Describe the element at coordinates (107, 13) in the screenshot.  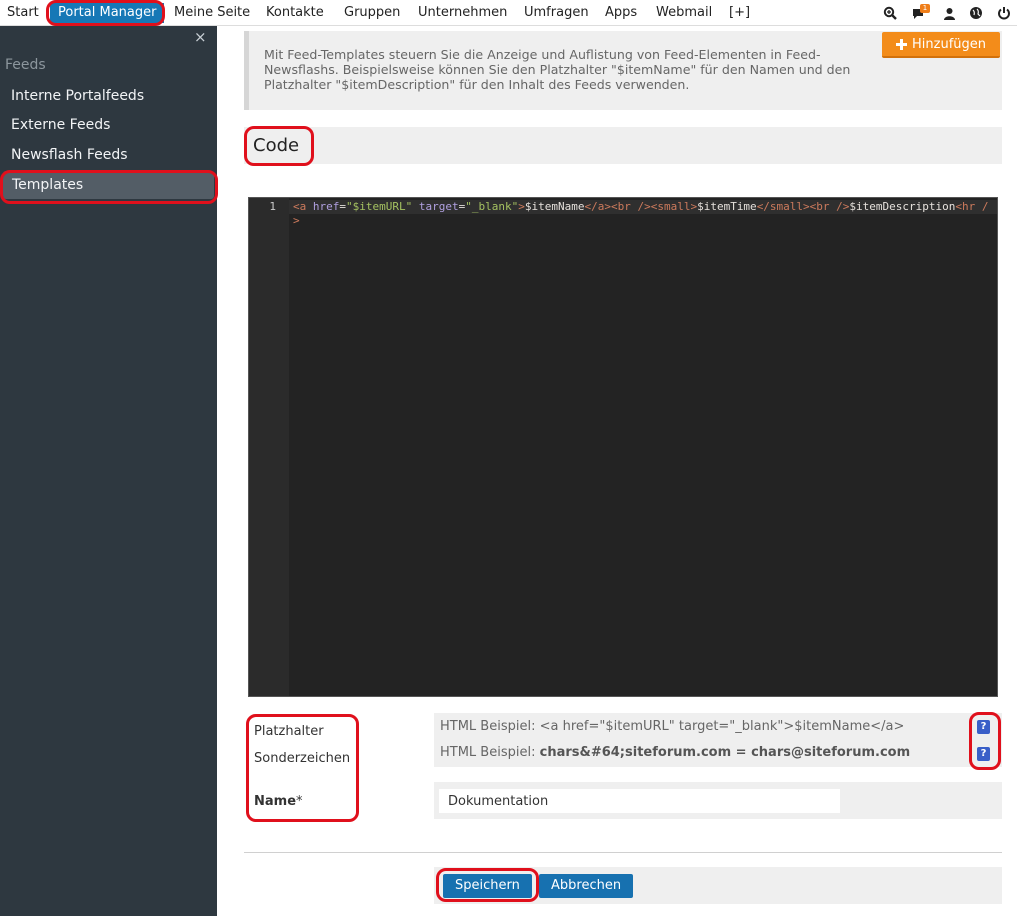
I see `nav-item-portal-manager: Portal Manager` at that location.